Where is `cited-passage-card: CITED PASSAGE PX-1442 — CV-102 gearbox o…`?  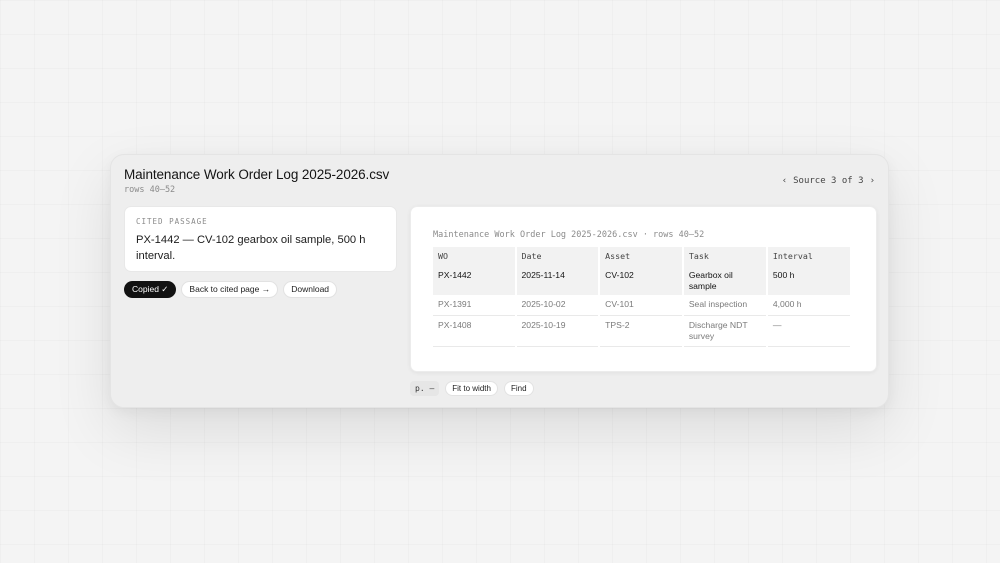 cited-passage-card: CITED PASSAGE PX-1442 — CV-102 gearbox o… is located at coordinates (260, 239).